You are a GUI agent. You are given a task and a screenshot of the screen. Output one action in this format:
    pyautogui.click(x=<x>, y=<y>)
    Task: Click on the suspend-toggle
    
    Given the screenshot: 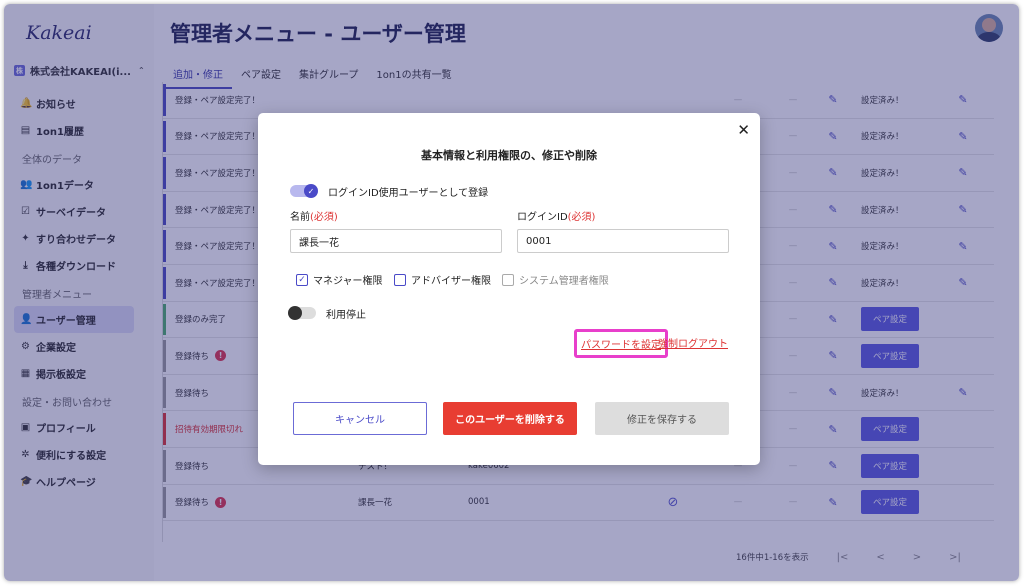 What is the action you would take?
    pyautogui.click(x=302, y=313)
    